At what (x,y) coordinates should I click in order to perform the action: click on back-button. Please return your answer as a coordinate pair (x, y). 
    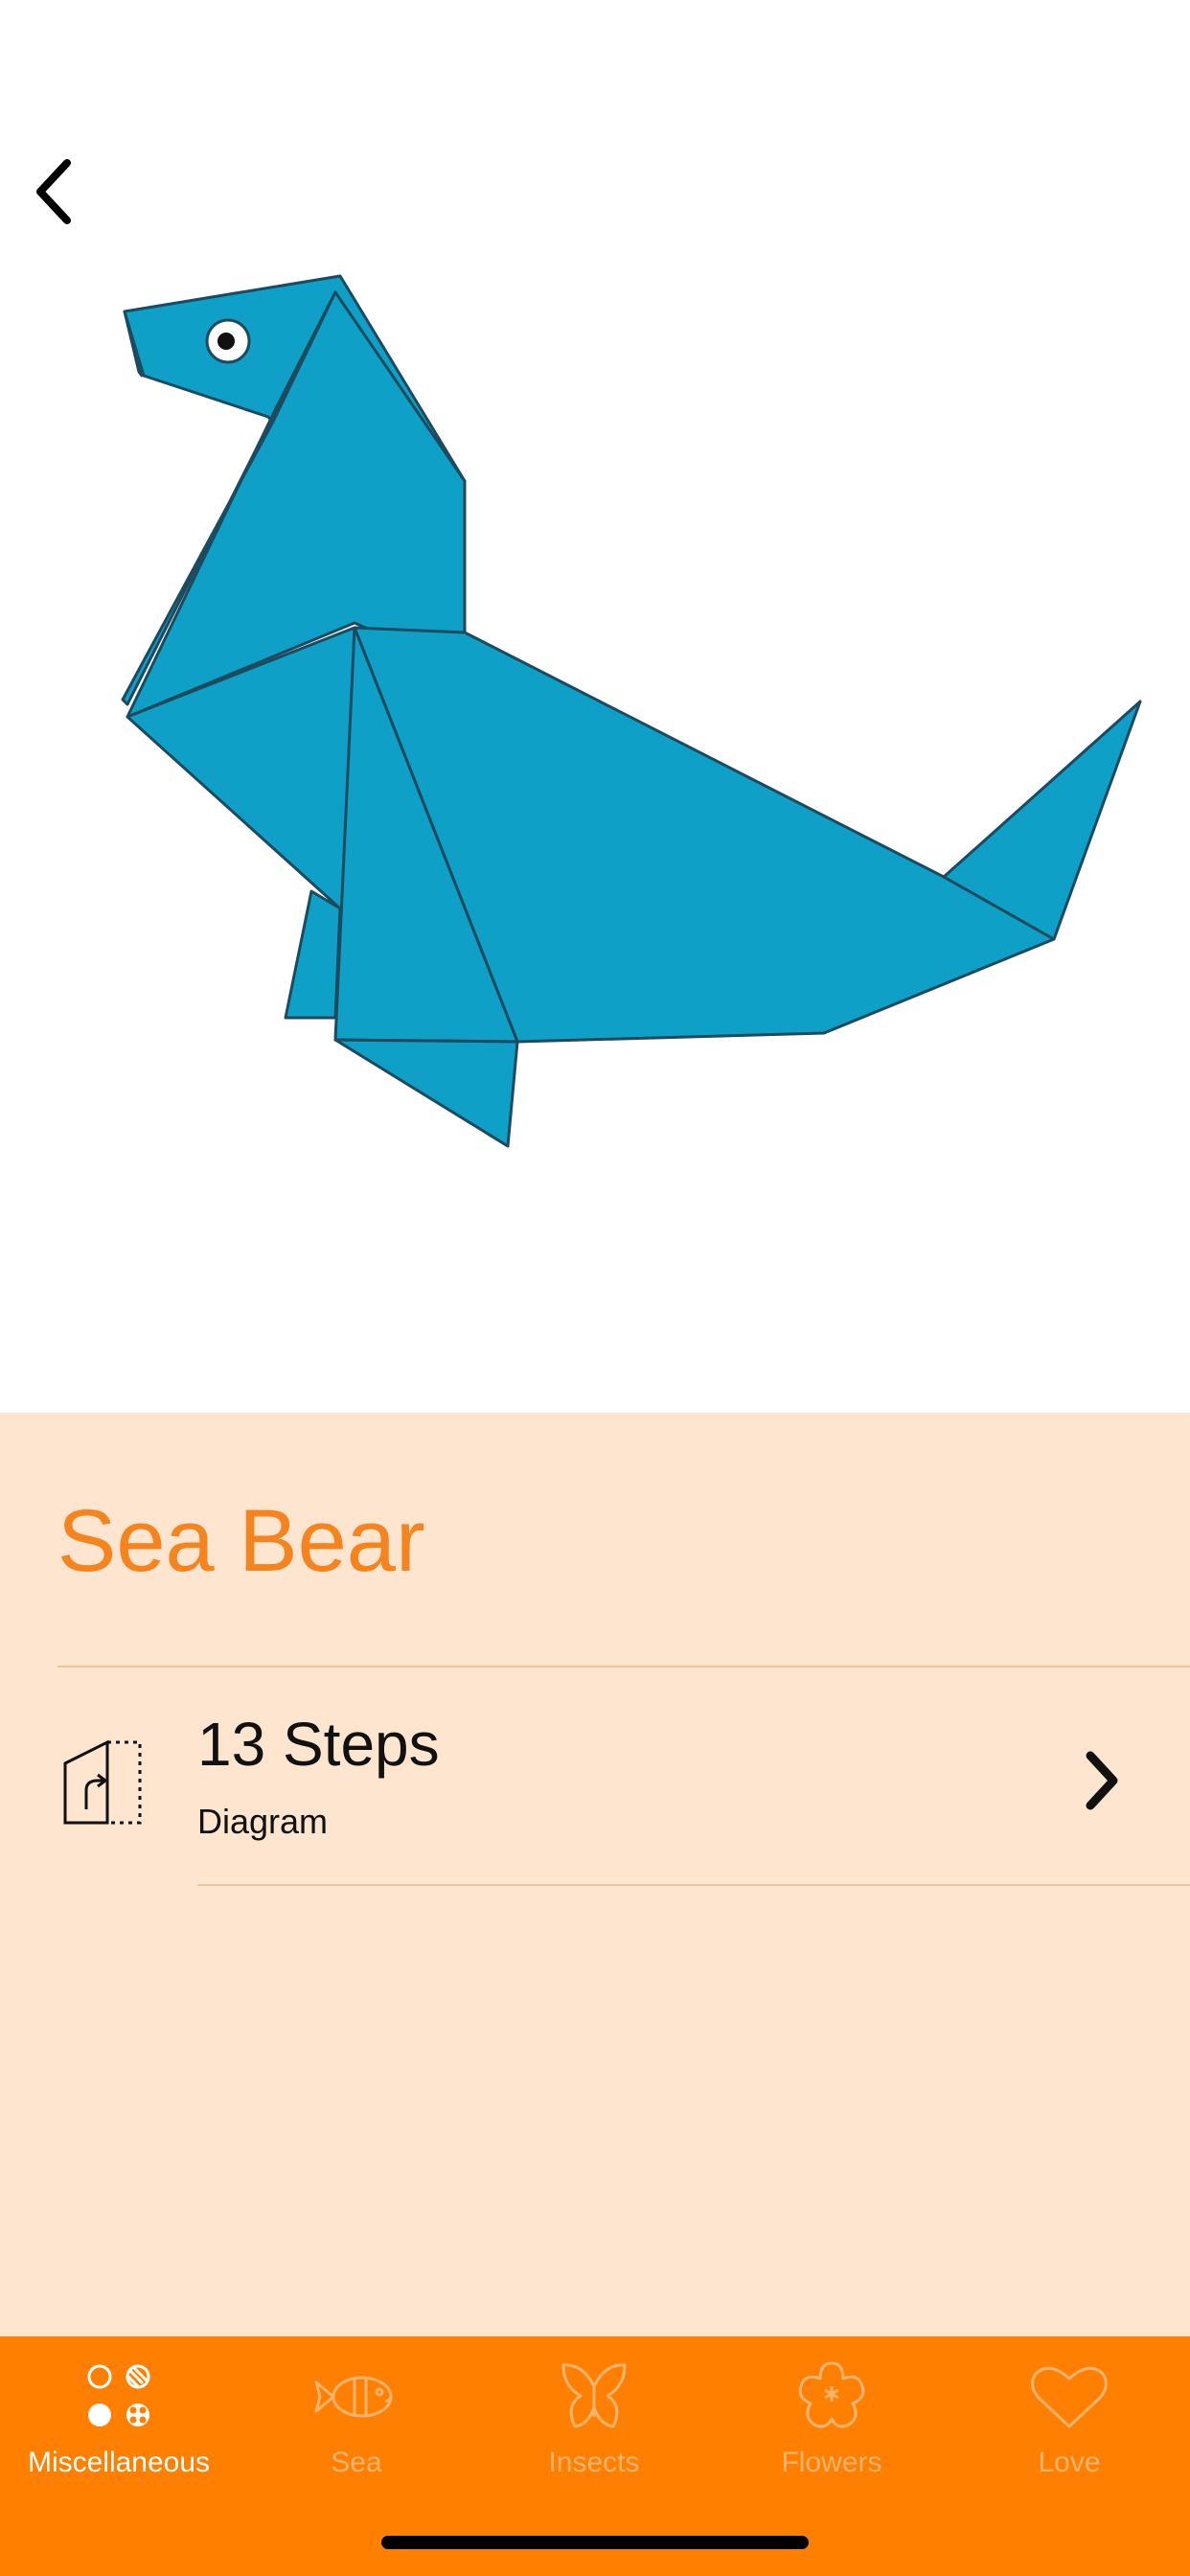
    Looking at the image, I should click on (56, 192).